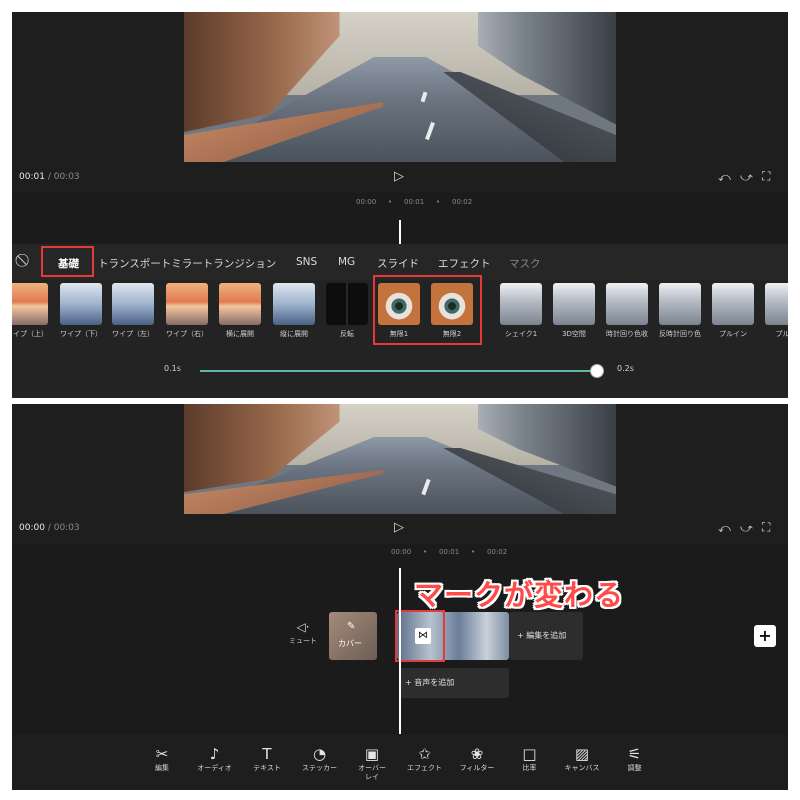  I want to click on toolbar-item-label: ステッカー, so click(319, 768).